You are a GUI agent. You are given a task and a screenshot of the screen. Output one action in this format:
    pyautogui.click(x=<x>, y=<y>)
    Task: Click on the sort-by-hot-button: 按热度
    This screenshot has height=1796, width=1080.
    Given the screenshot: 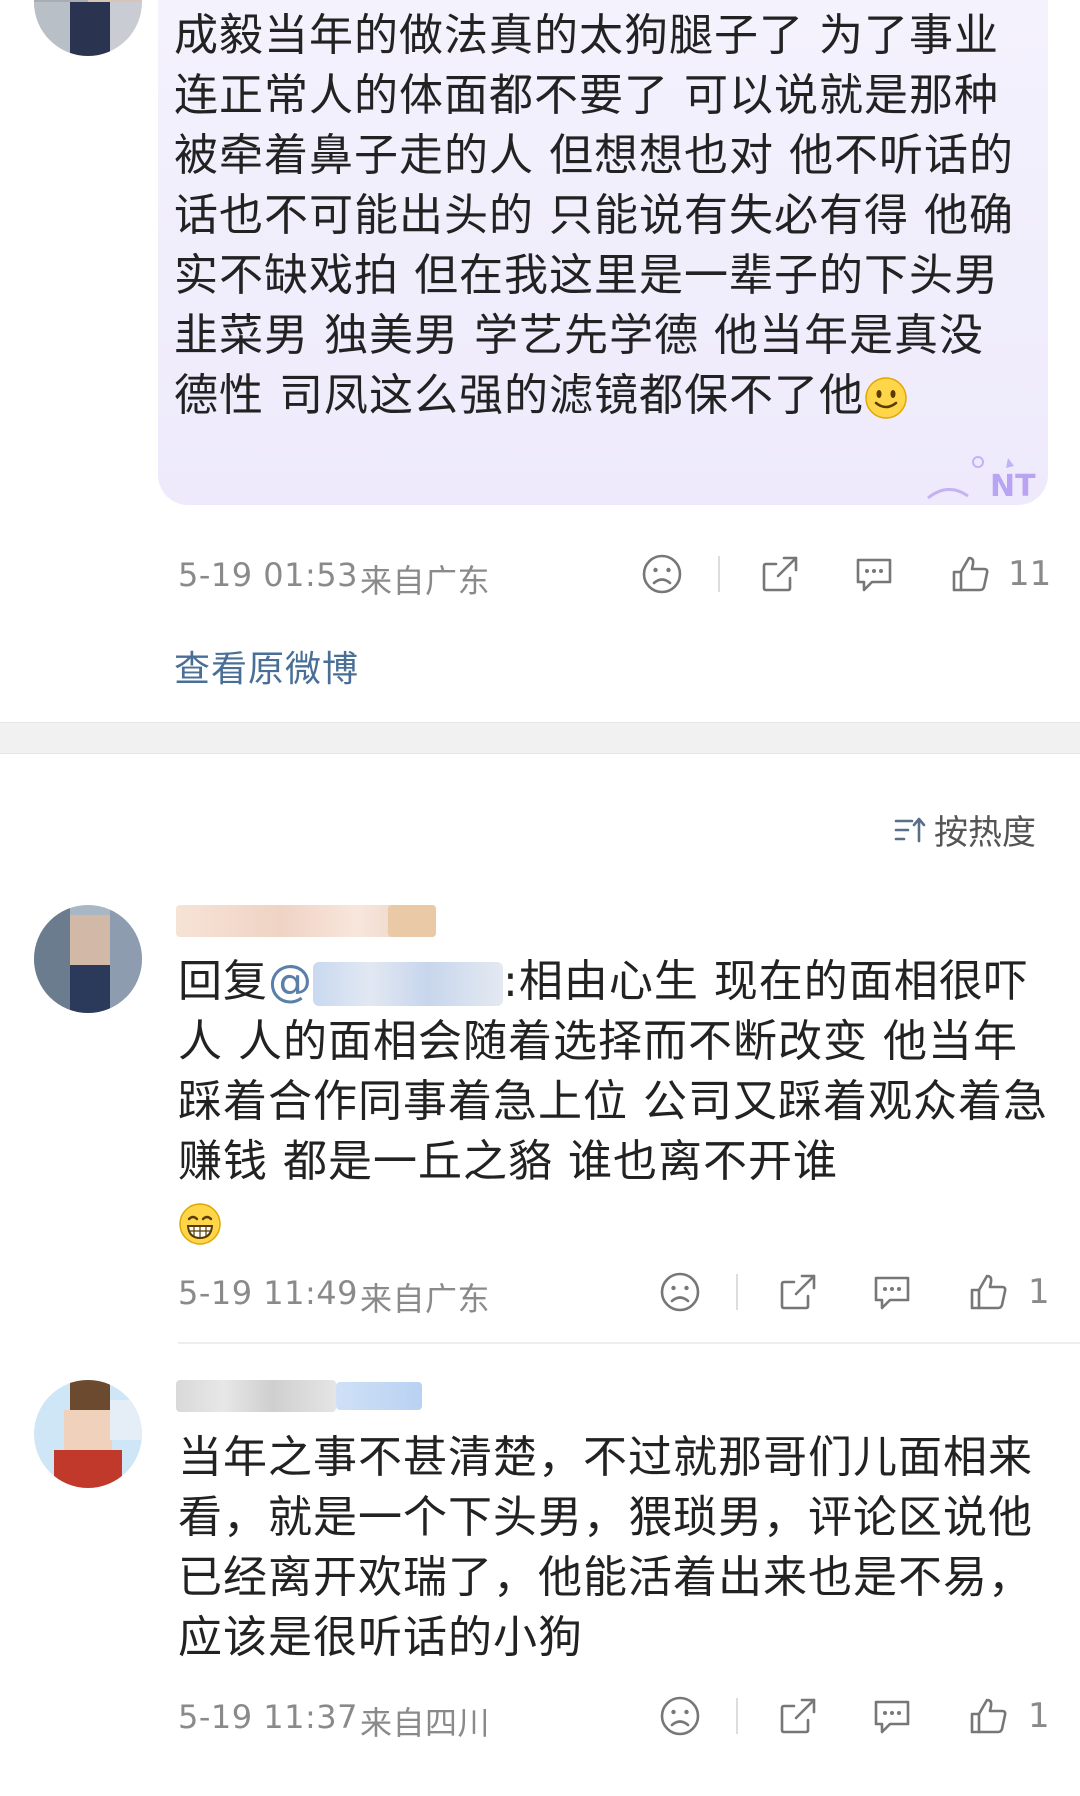 What is the action you would take?
    pyautogui.click(x=965, y=829)
    